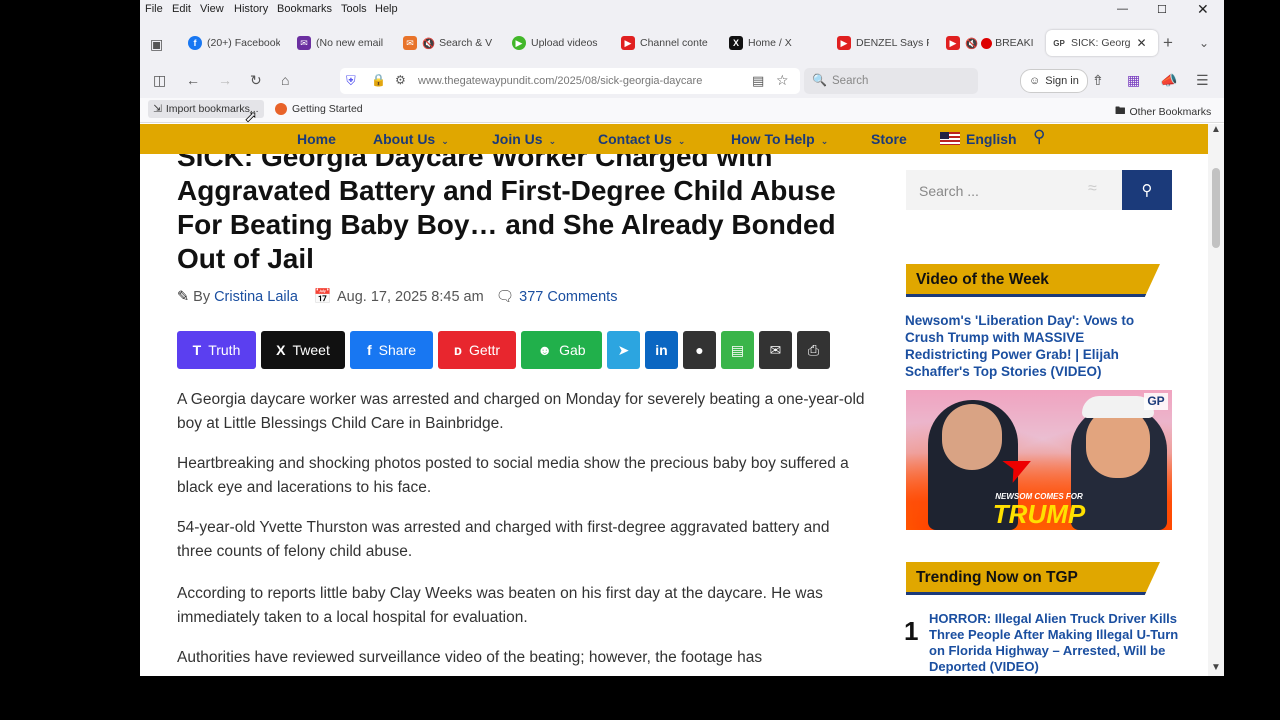  I want to click on scrollbar-thumb, so click(1216, 208).